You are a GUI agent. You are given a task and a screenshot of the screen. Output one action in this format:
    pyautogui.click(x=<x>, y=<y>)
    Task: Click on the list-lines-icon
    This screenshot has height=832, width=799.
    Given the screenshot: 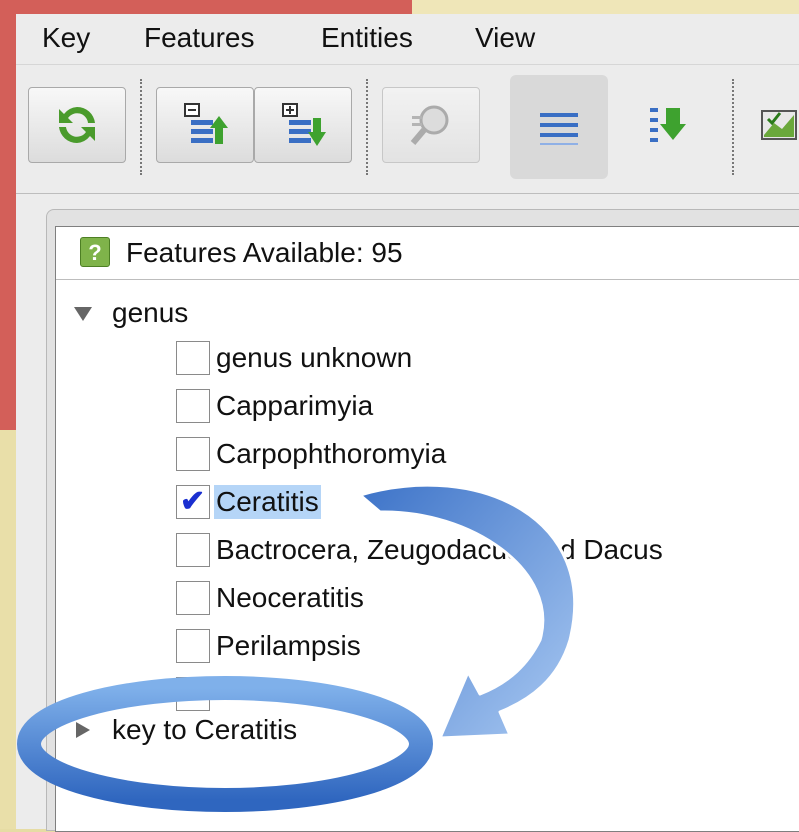 What is the action you would take?
    pyautogui.click(x=559, y=129)
    